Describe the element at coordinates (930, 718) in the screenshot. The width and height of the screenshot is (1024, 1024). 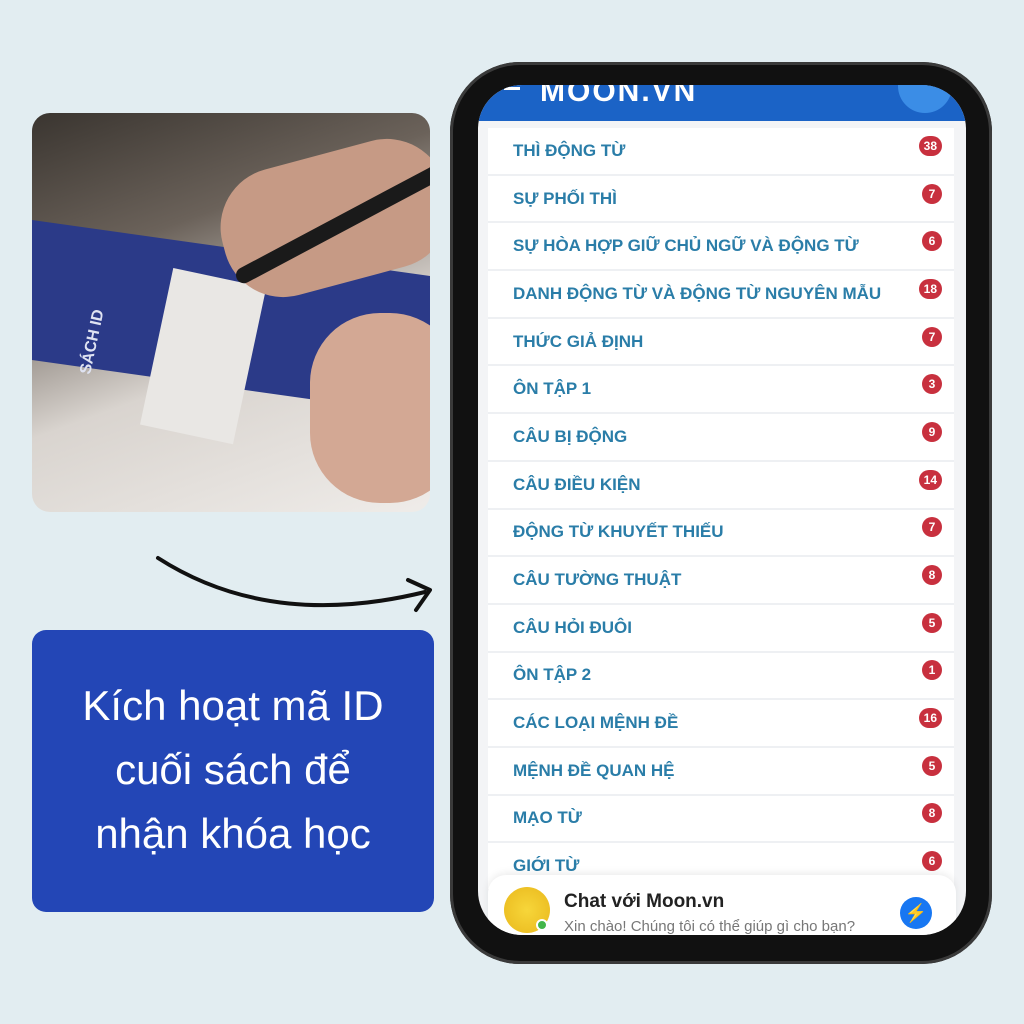
I see `count-badge: 16` at that location.